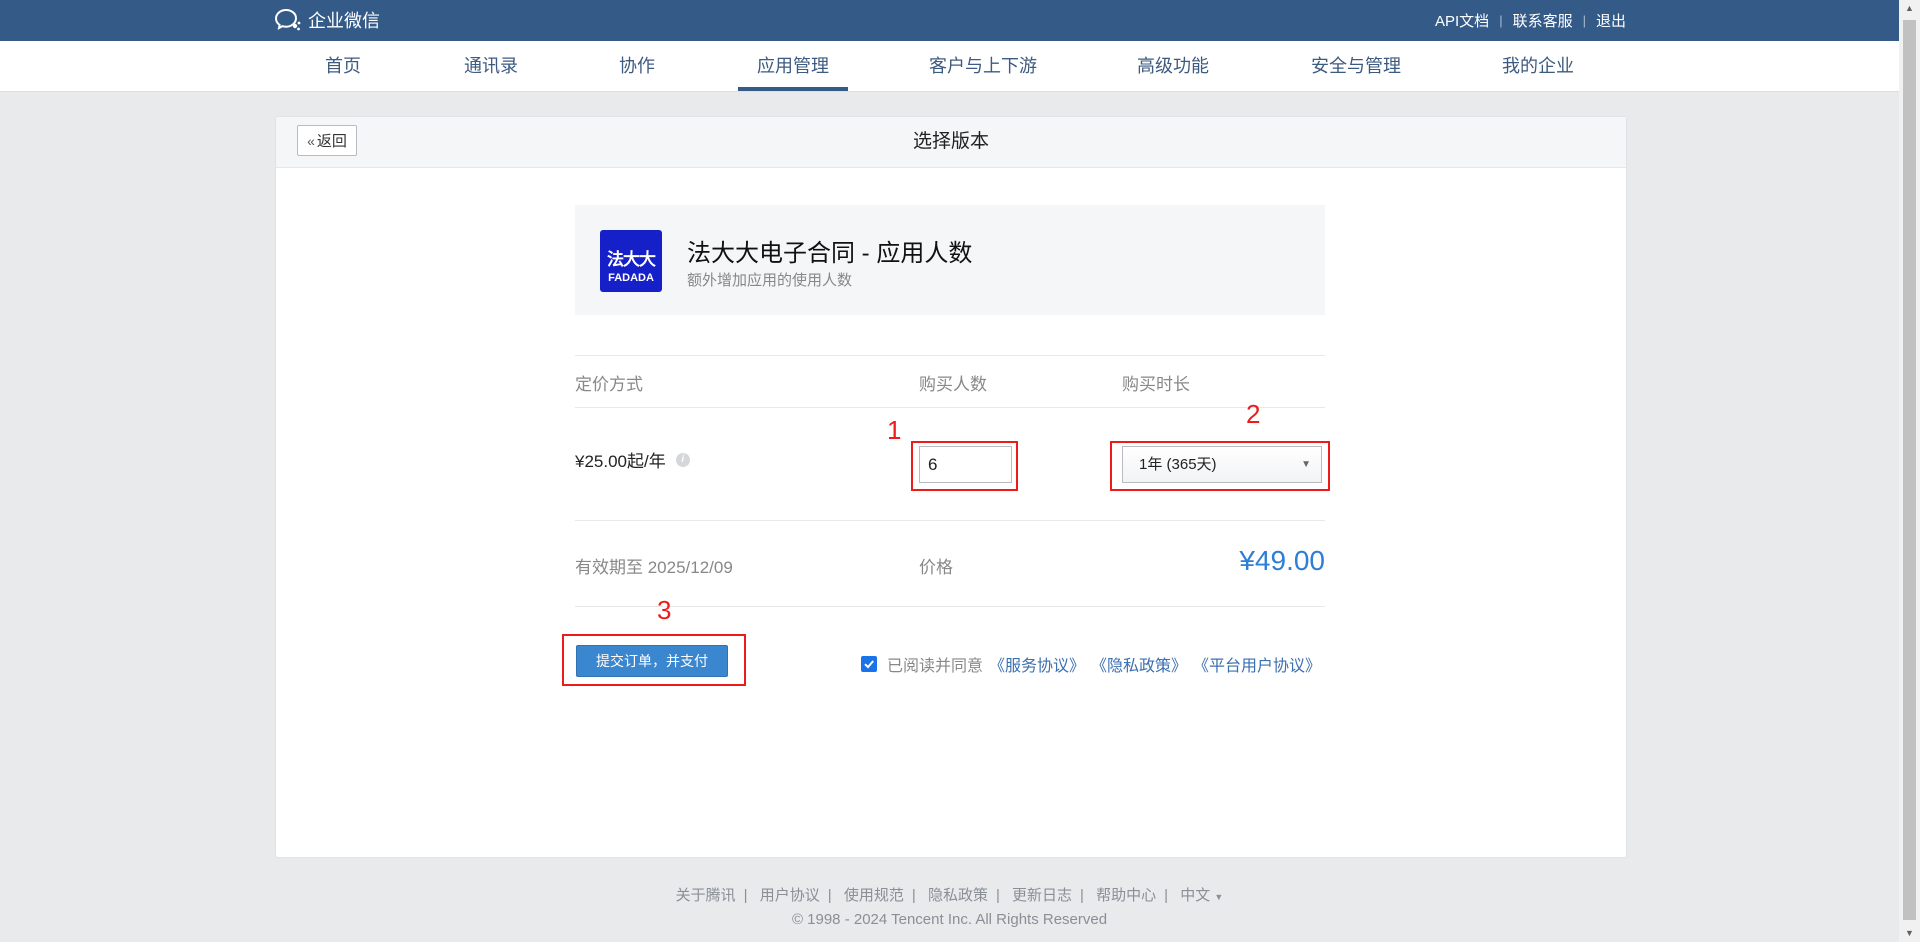 The image size is (1920, 942). What do you see at coordinates (706, 895) in the screenshot?
I see `footer-about: 关于腾讯` at bounding box center [706, 895].